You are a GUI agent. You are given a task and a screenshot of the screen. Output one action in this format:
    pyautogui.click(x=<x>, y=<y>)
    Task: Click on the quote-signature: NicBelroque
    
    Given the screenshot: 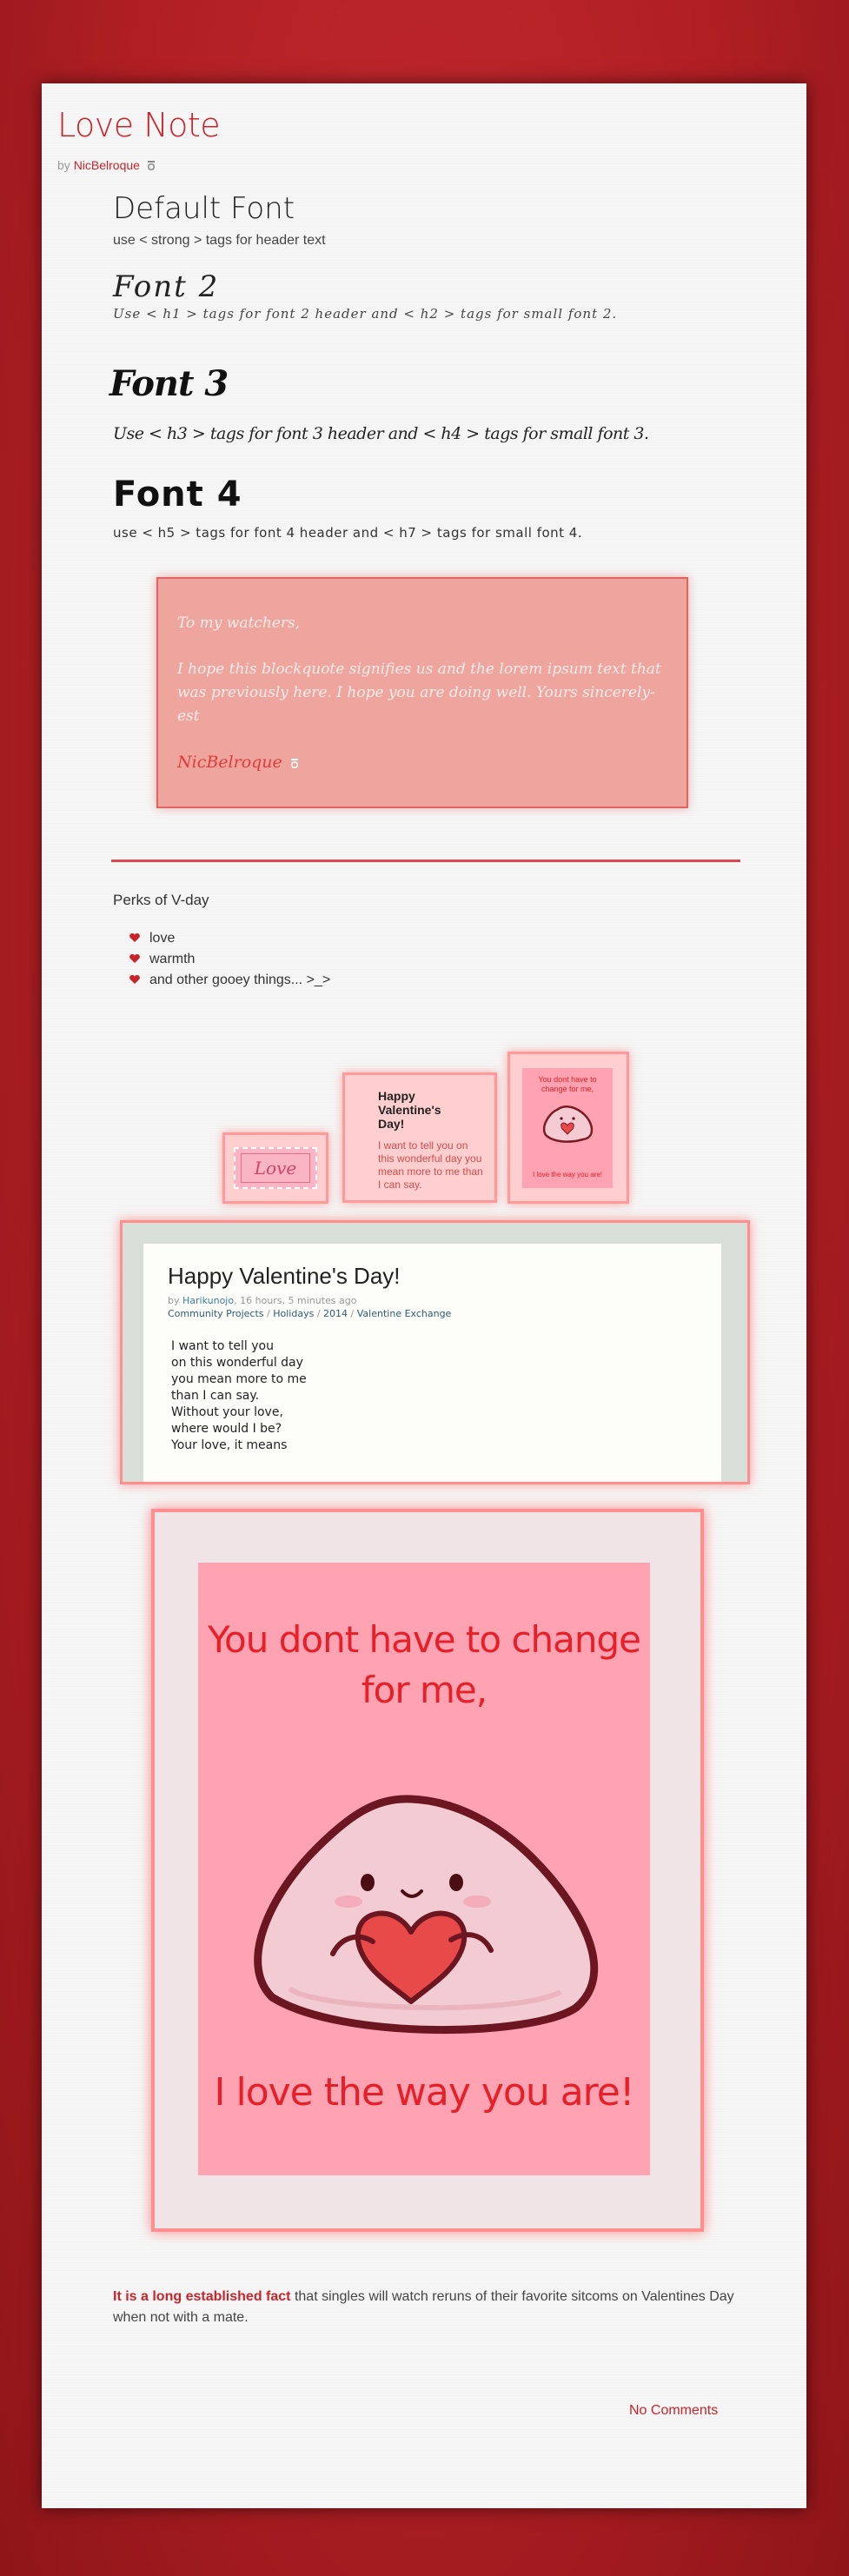 What is the action you would take?
    pyautogui.click(x=229, y=762)
    